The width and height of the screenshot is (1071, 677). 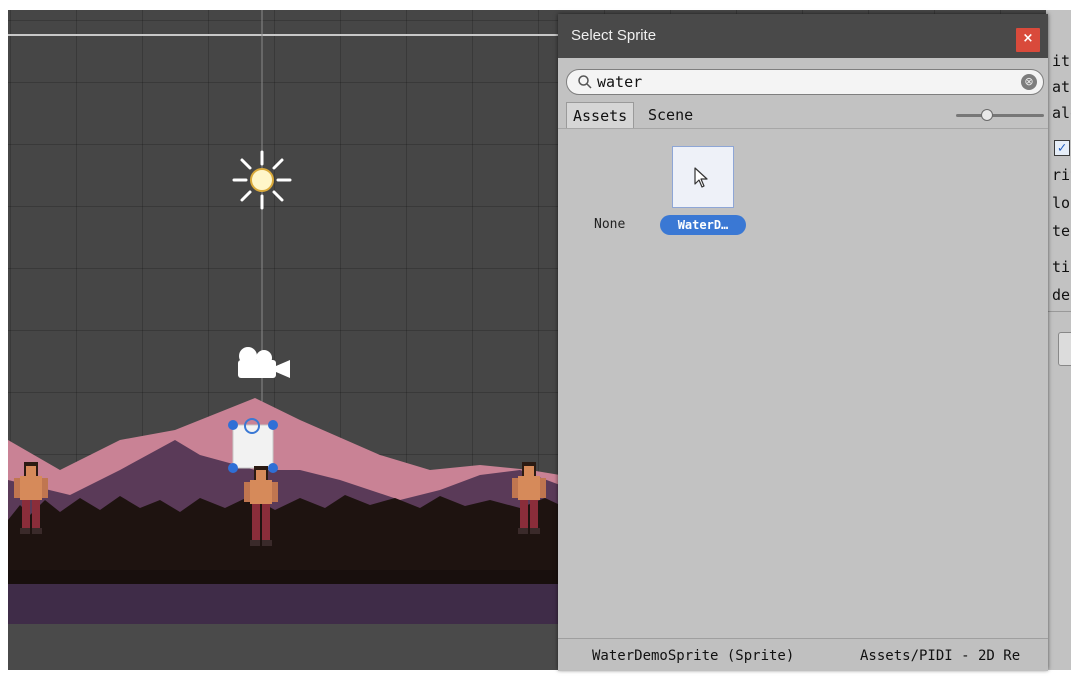 I want to click on inspector-label-color: lor, so click(x=1061, y=203).